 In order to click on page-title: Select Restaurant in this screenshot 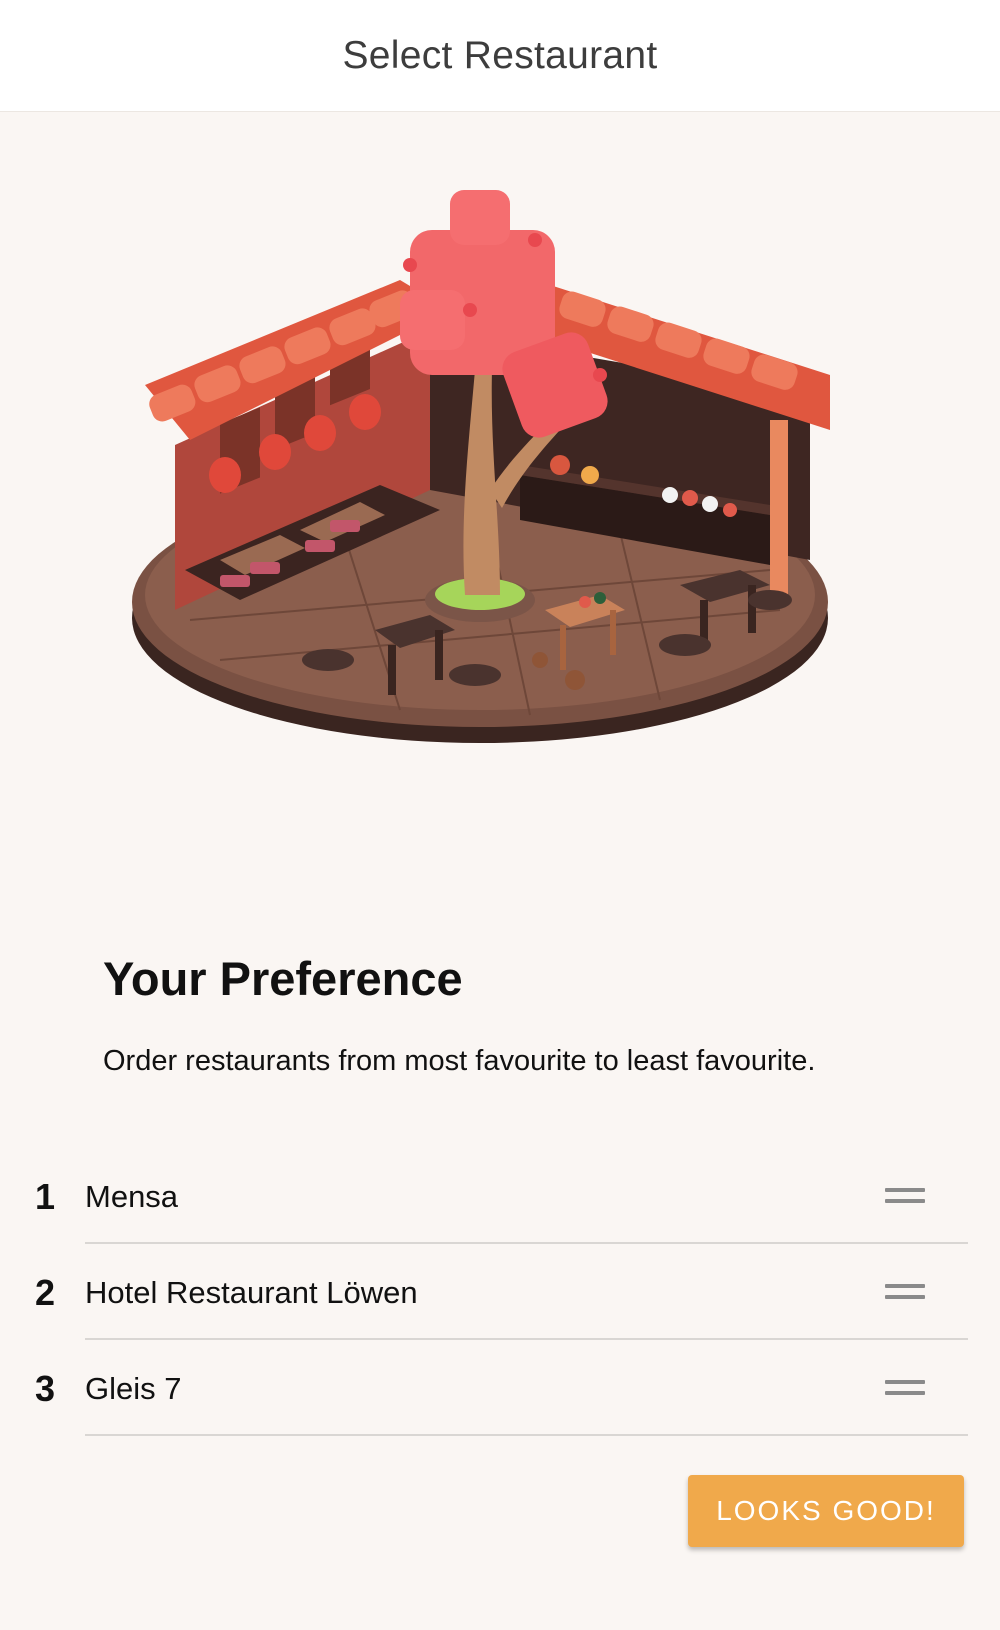, I will do `click(500, 55)`.